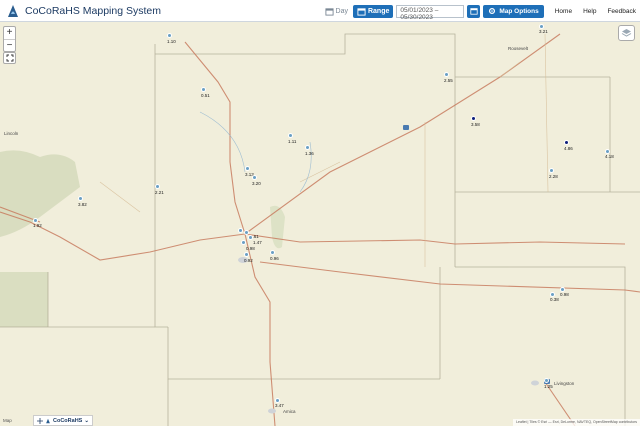 The image size is (640, 426). I want to click on map-options-button: Map Options, so click(513, 11).